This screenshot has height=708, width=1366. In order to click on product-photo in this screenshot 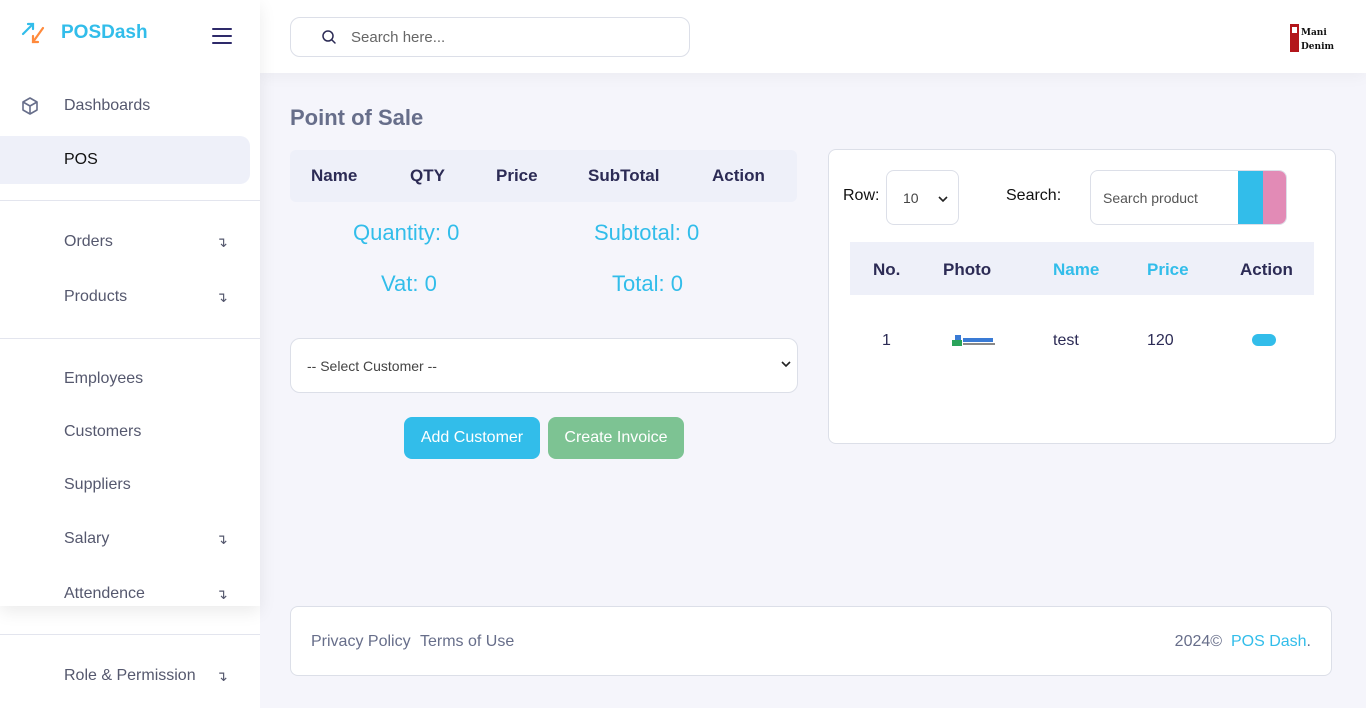, I will do `click(973, 340)`.